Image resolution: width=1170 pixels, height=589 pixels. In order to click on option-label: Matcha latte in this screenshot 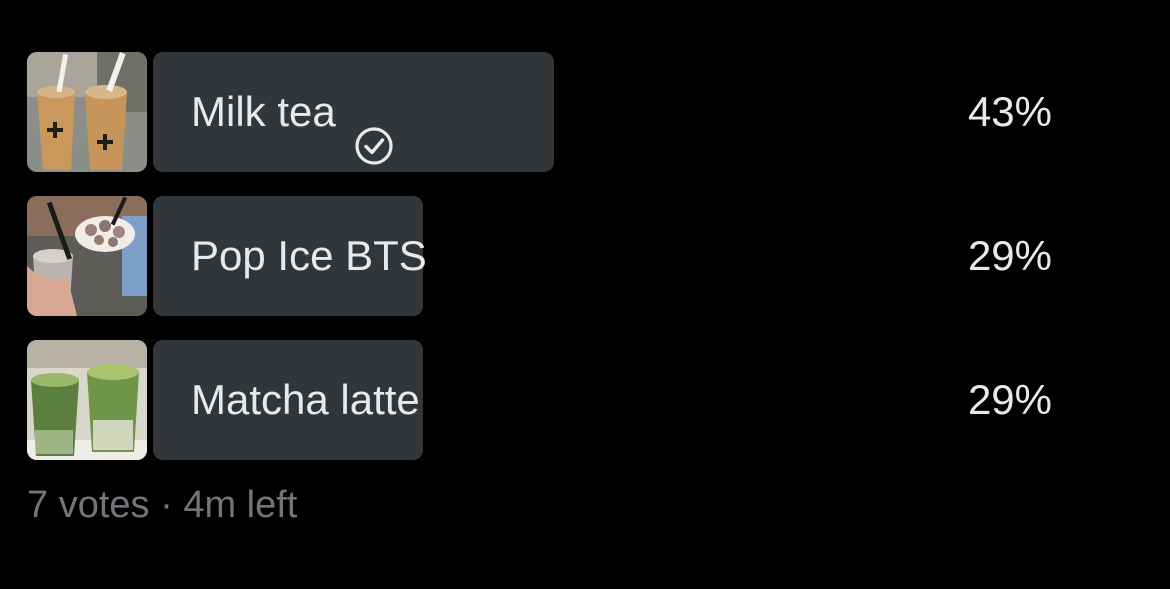, I will do `click(305, 399)`.